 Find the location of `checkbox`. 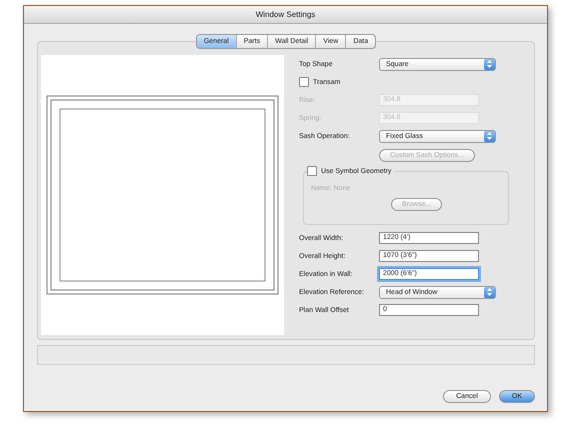

checkbox is located at coordinates (304, 82).